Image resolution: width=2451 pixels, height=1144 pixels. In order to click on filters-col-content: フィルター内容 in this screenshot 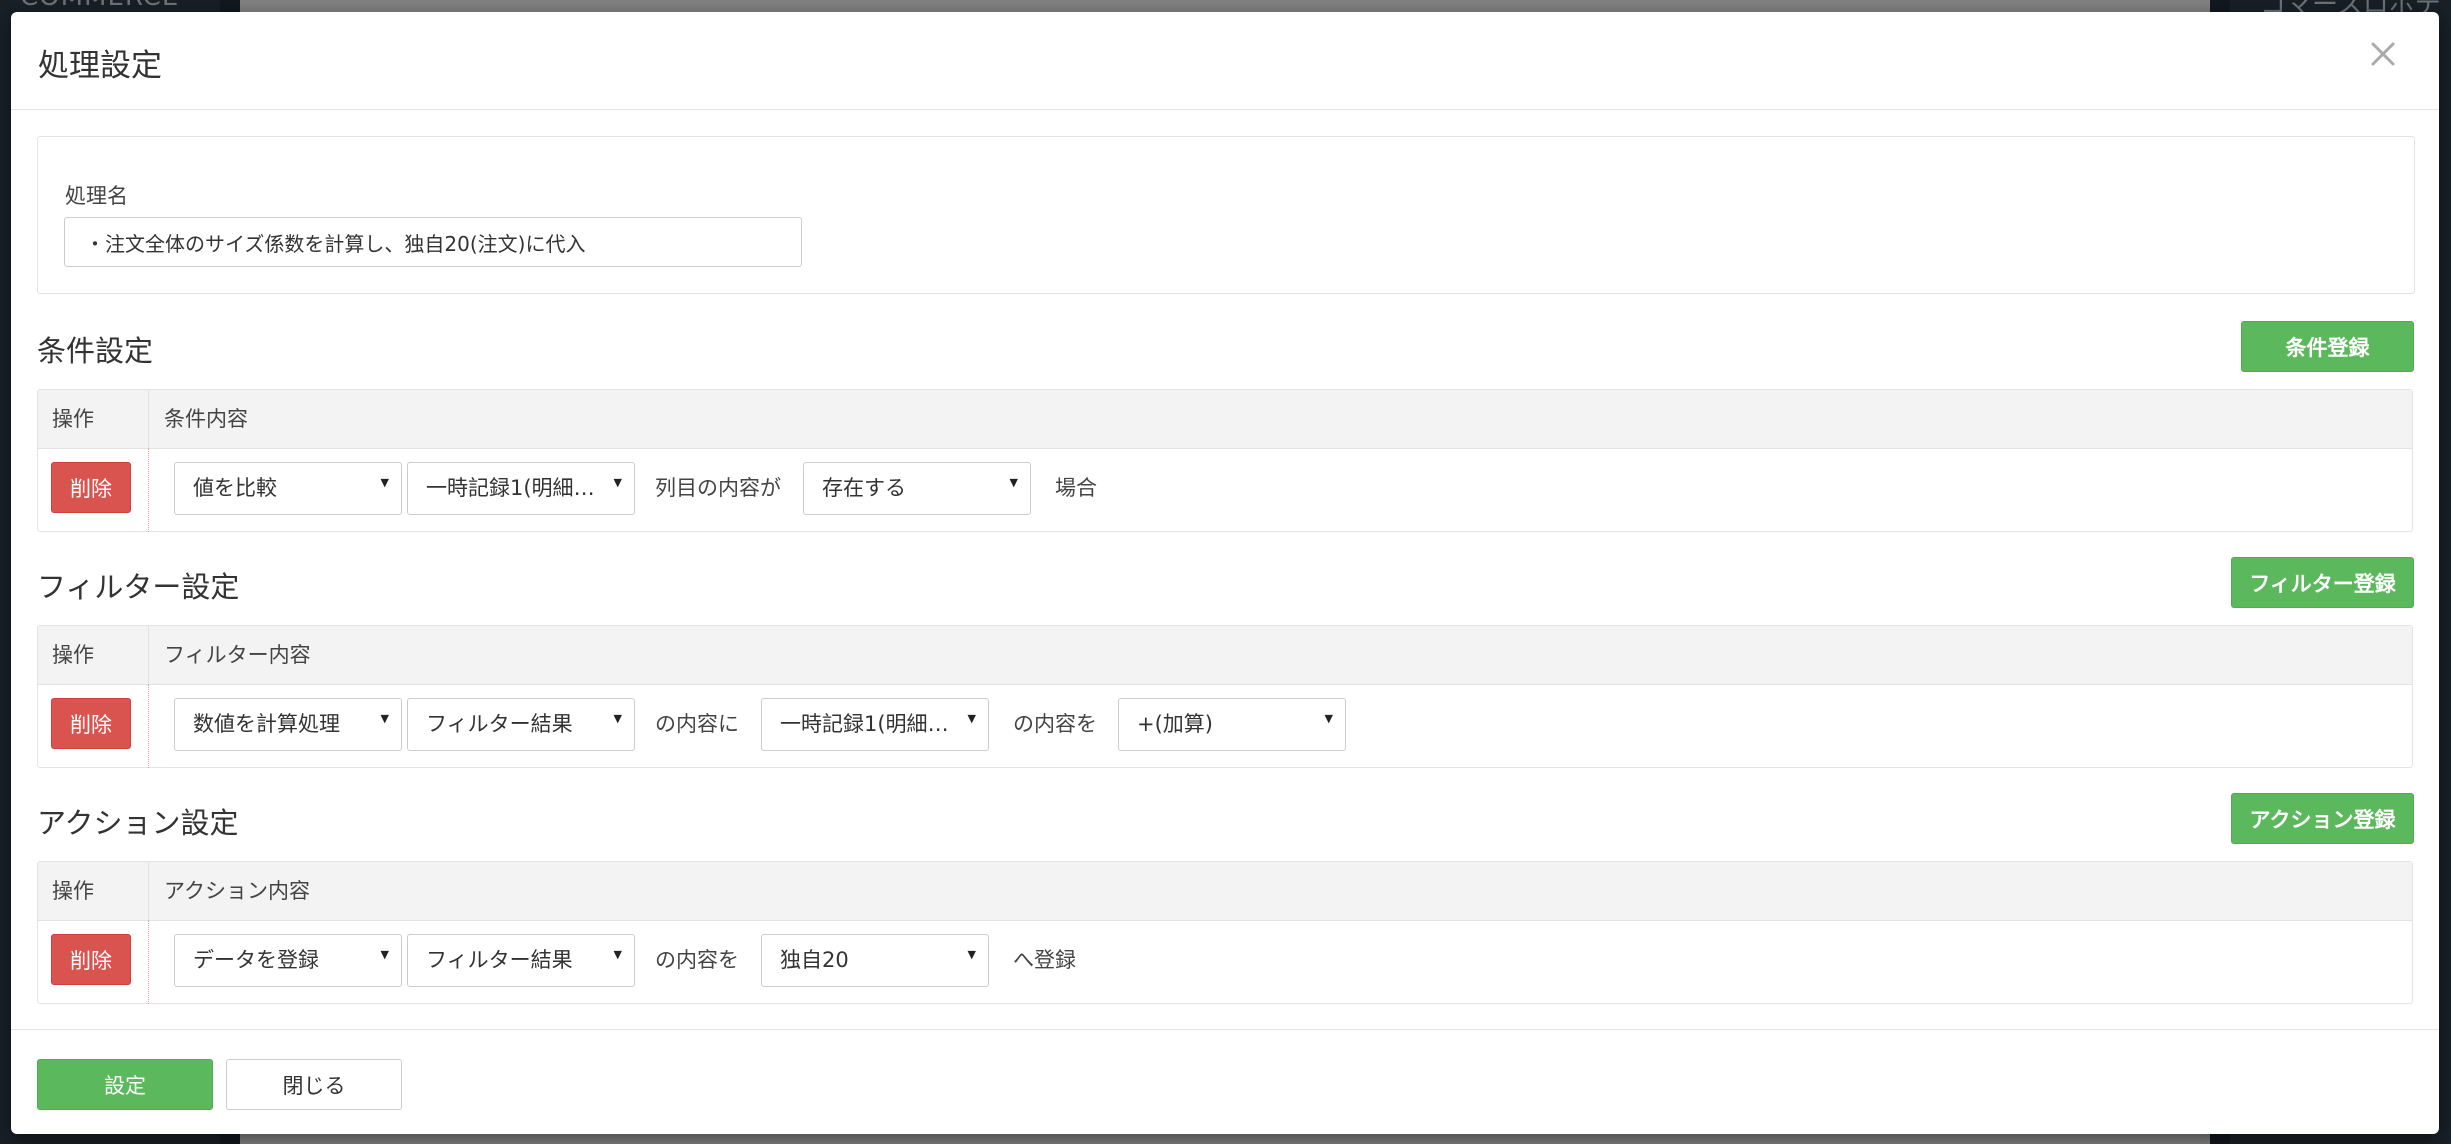, I will do `click(237, 655)`.